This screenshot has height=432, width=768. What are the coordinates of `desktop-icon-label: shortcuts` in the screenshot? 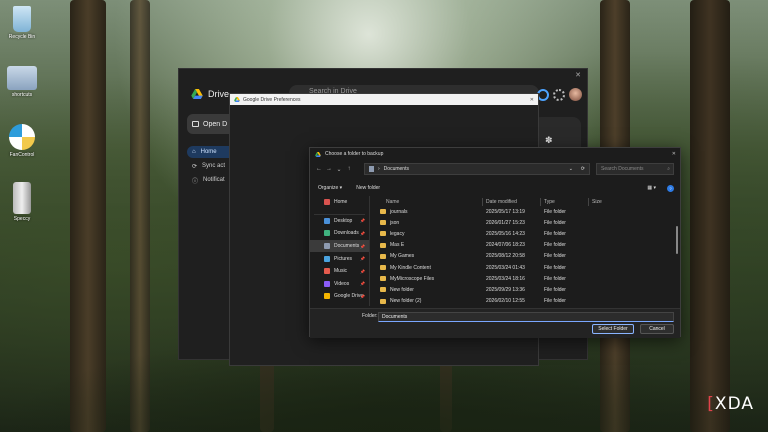 It's located at (22, 95).